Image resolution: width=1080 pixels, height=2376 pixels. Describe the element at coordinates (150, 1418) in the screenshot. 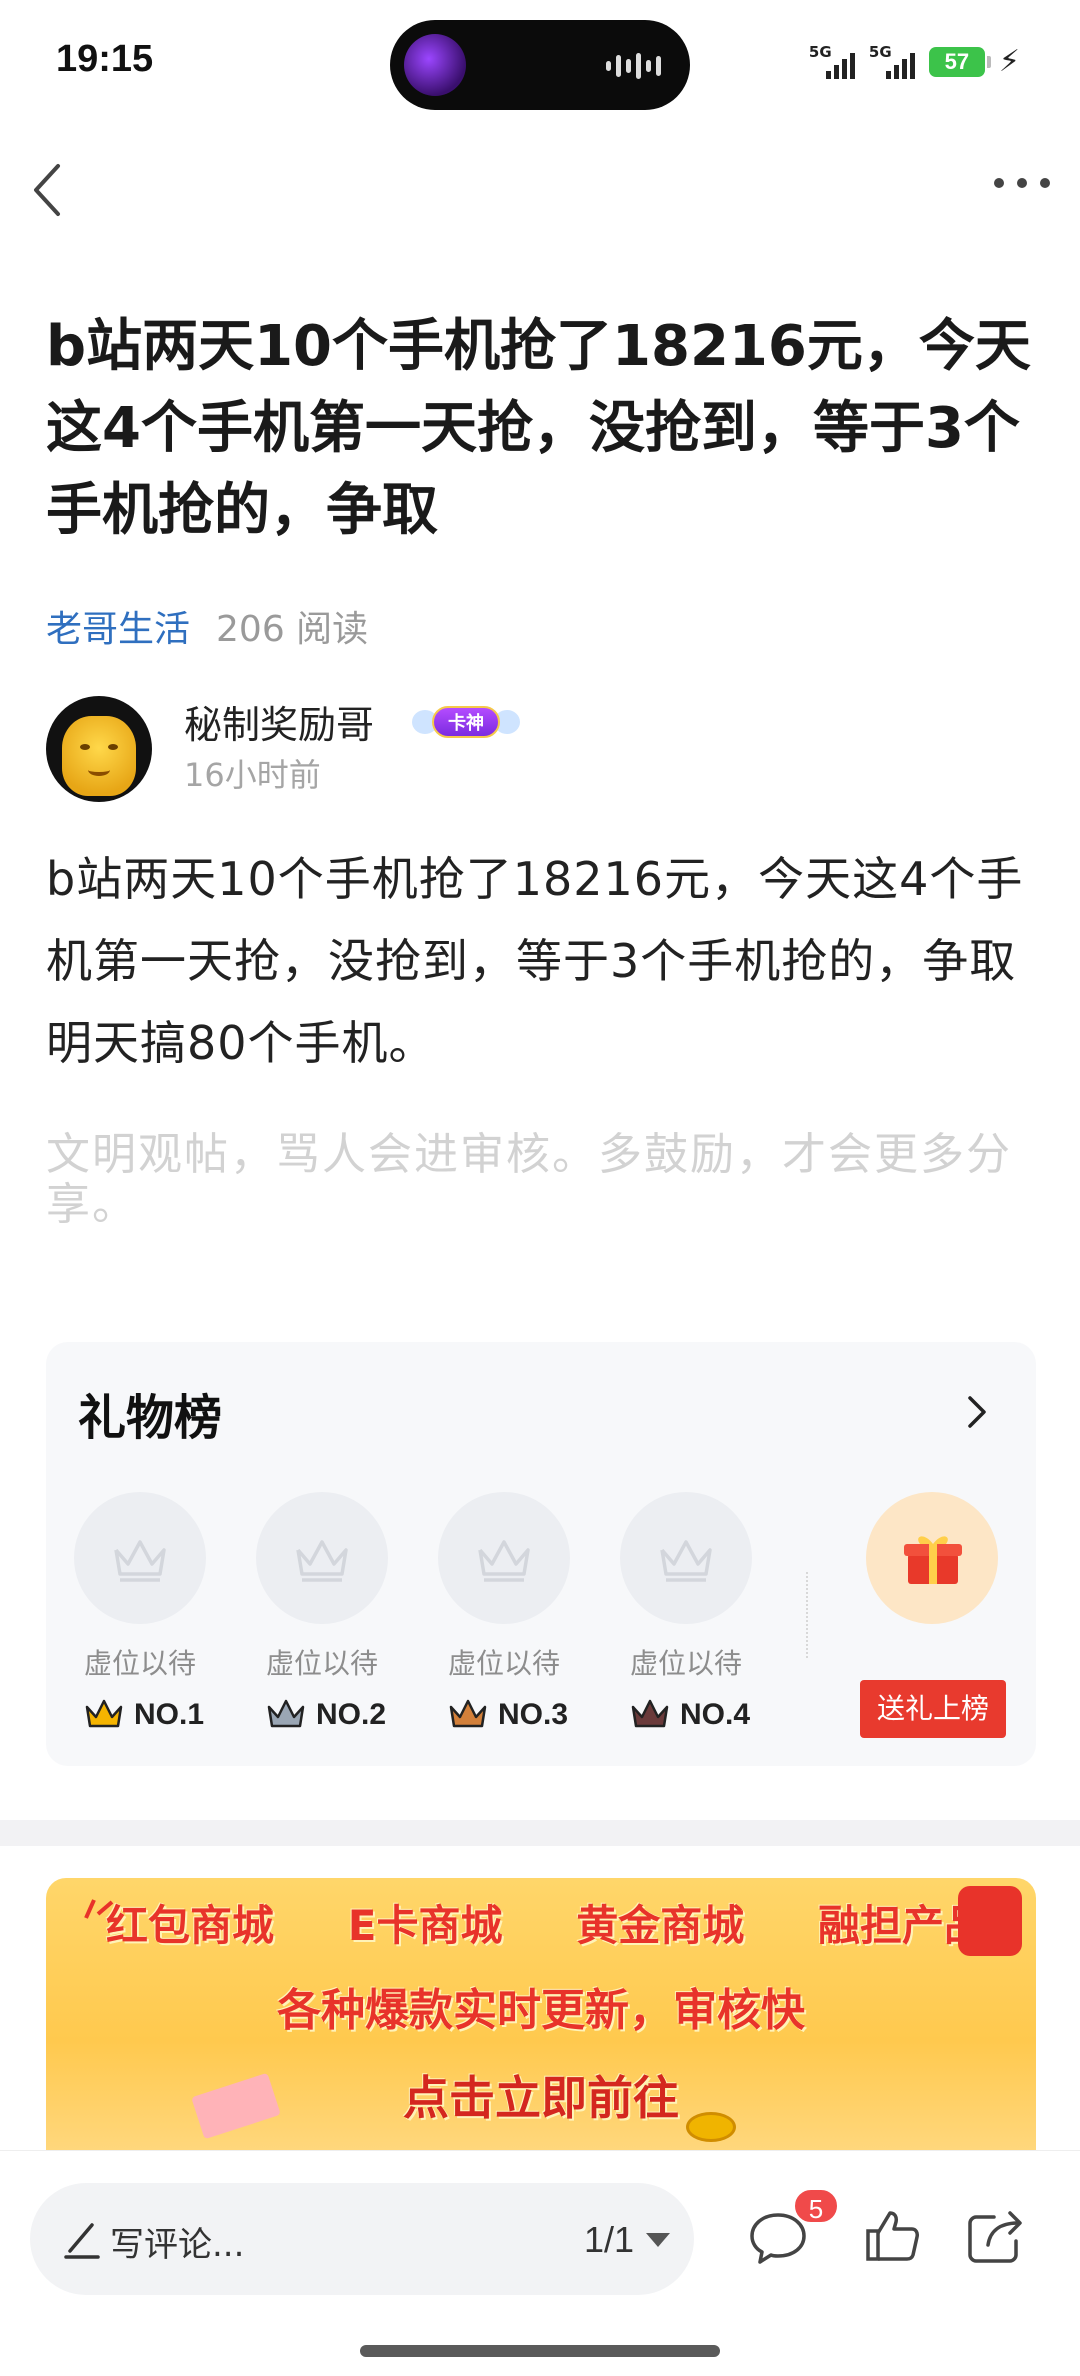

I see `gift-board-title: 礼物榜` at that location.